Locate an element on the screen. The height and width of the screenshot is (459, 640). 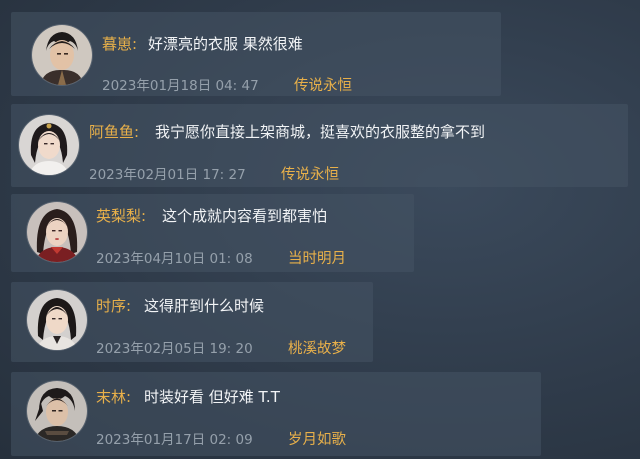
commenter-name: 末林: is located at coordinates (113, 396).